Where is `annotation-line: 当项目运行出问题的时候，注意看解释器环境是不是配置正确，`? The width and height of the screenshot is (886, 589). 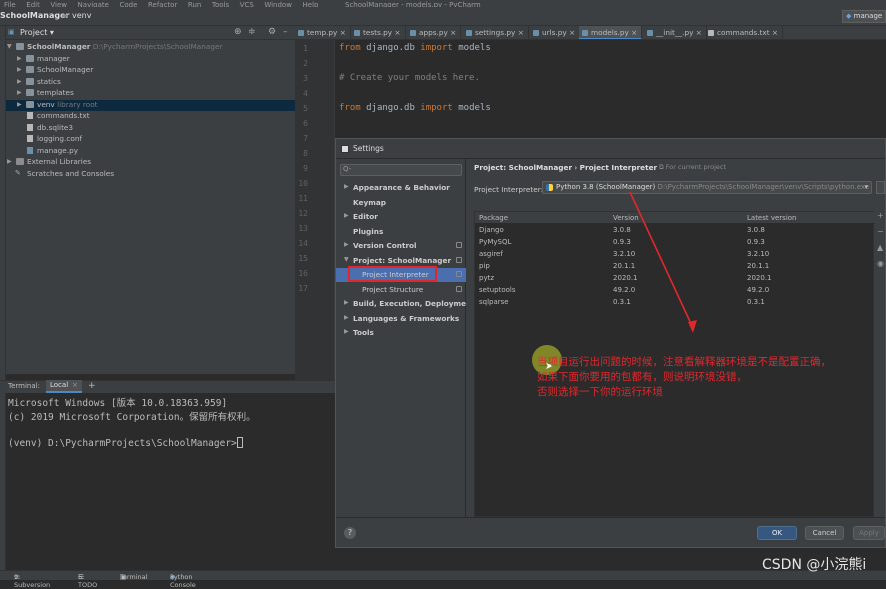 annotation-line: 当项目运行出问题的时候，注意看解释器环境是不是配置正确， is located at coordinates (684, 362).